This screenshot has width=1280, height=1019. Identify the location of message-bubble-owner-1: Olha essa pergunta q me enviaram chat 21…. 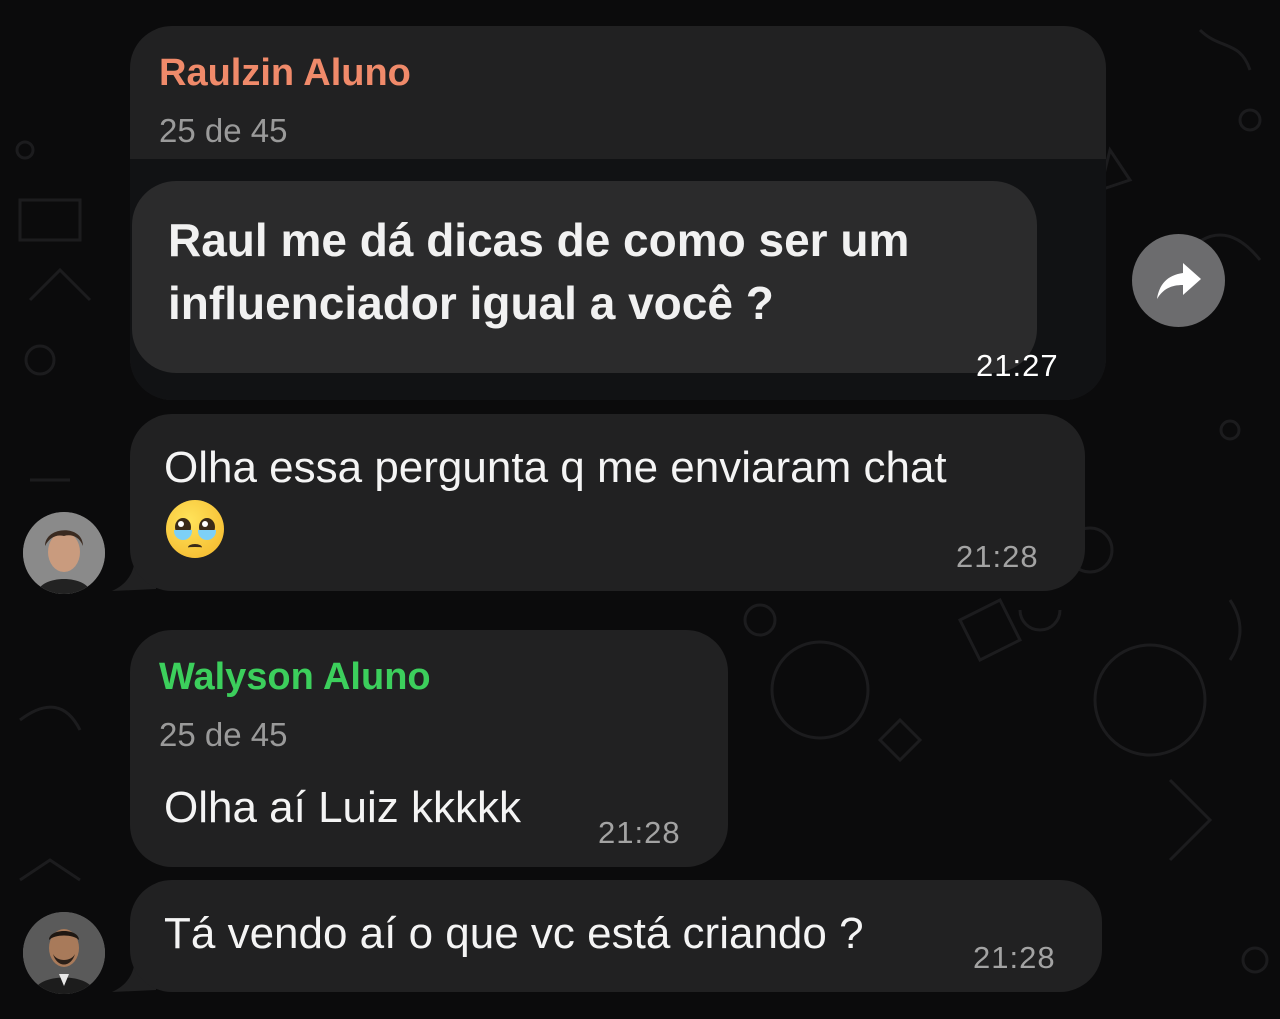
(607, 502).